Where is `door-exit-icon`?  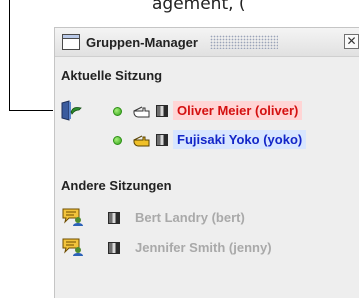
door-exit-icon is located at coordinates (71, 111).